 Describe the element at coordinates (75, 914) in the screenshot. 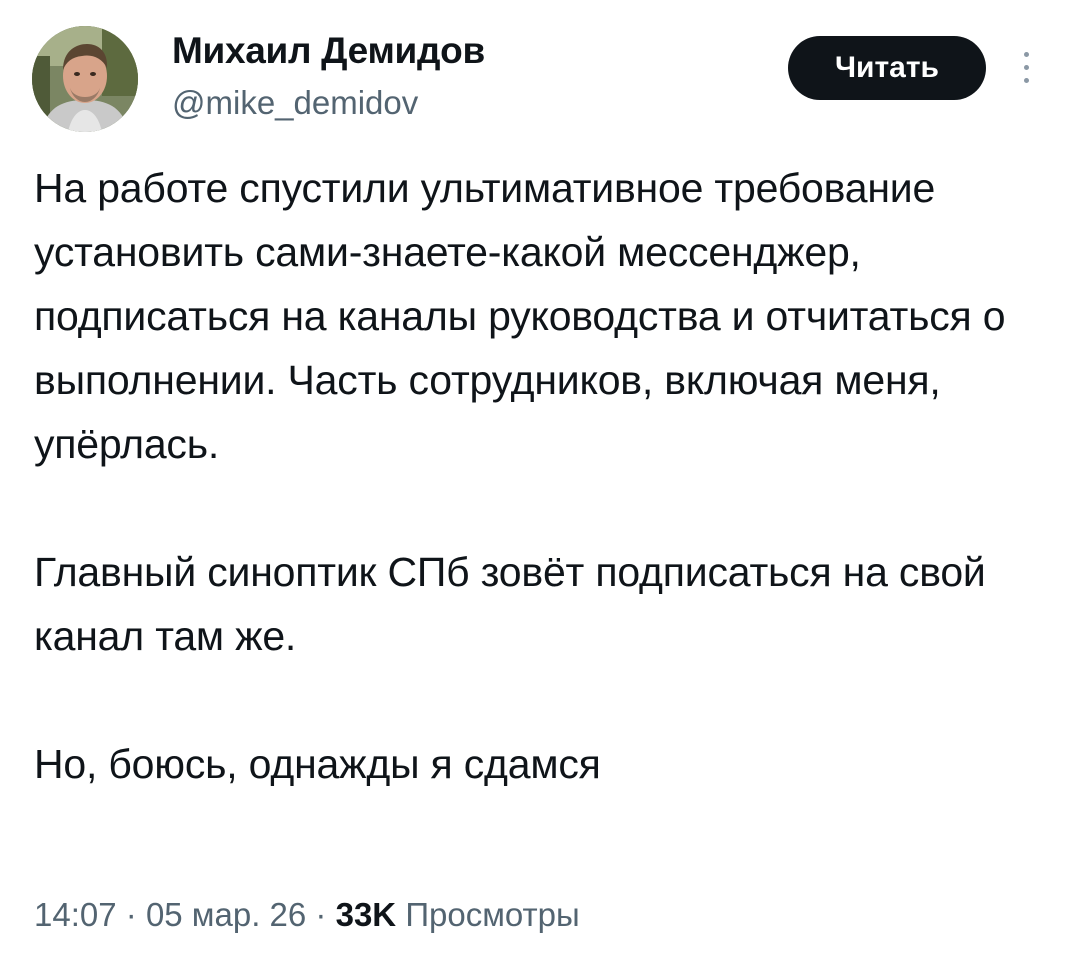

I see `tweet-time: 14:07` at that location.